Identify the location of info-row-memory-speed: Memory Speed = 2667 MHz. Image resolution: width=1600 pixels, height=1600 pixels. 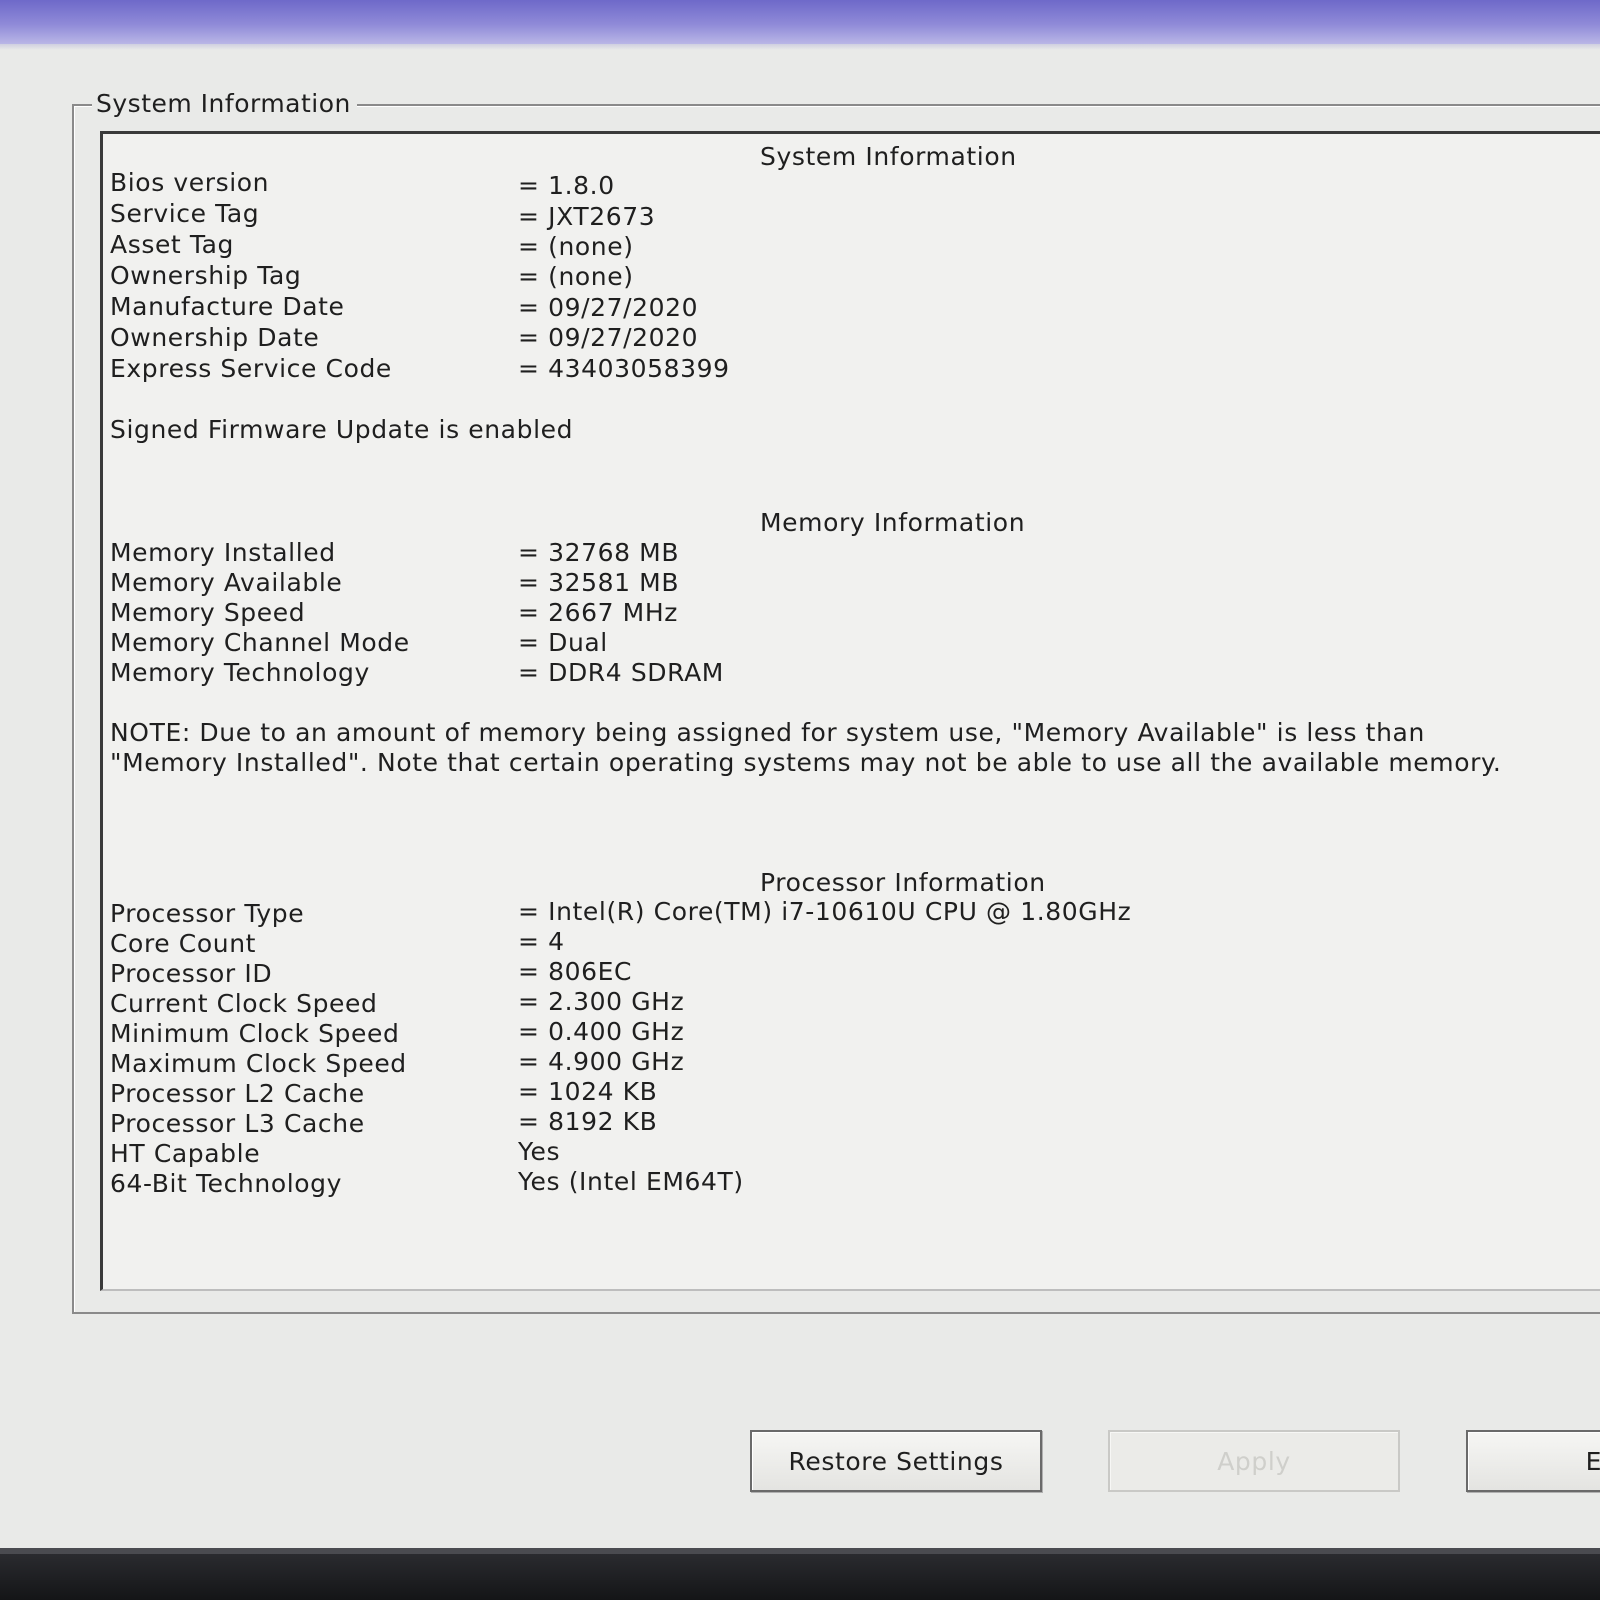
(810, 613).